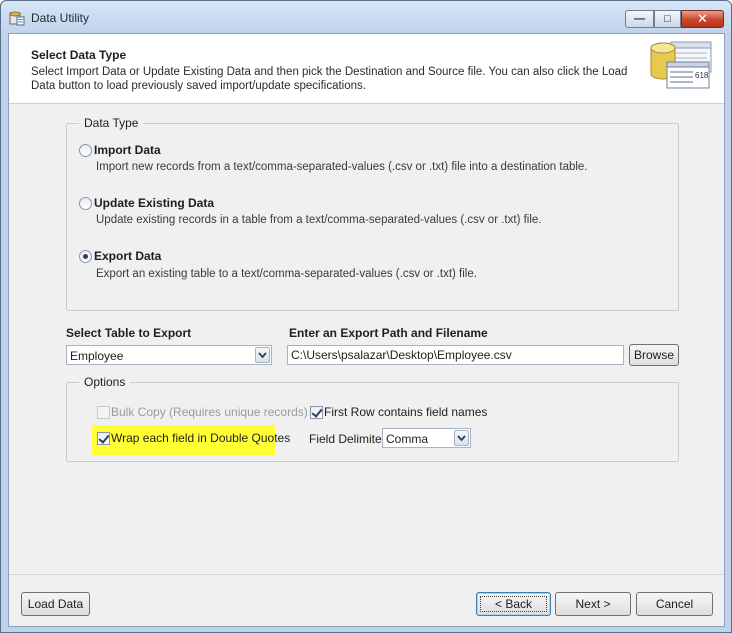  I want to click on close-button: ✕, so click(702, 19).